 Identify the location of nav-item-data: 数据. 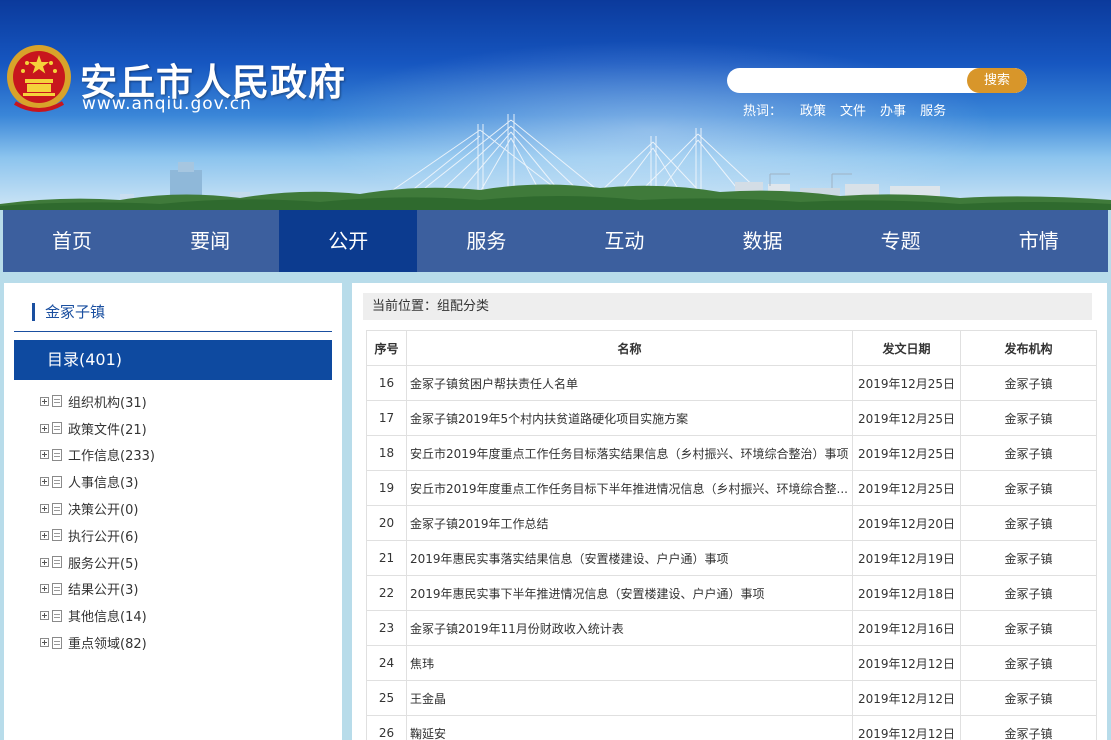
(762, 241).